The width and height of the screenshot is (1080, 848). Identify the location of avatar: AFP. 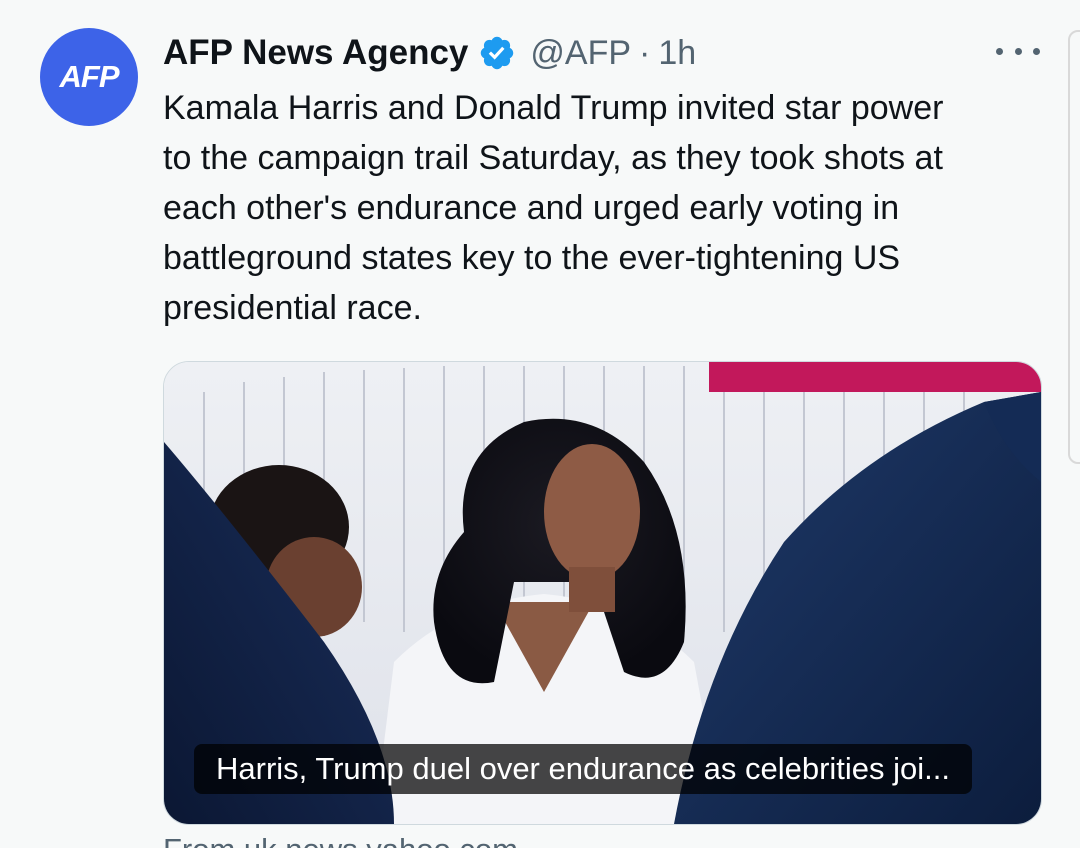
(89, 77).